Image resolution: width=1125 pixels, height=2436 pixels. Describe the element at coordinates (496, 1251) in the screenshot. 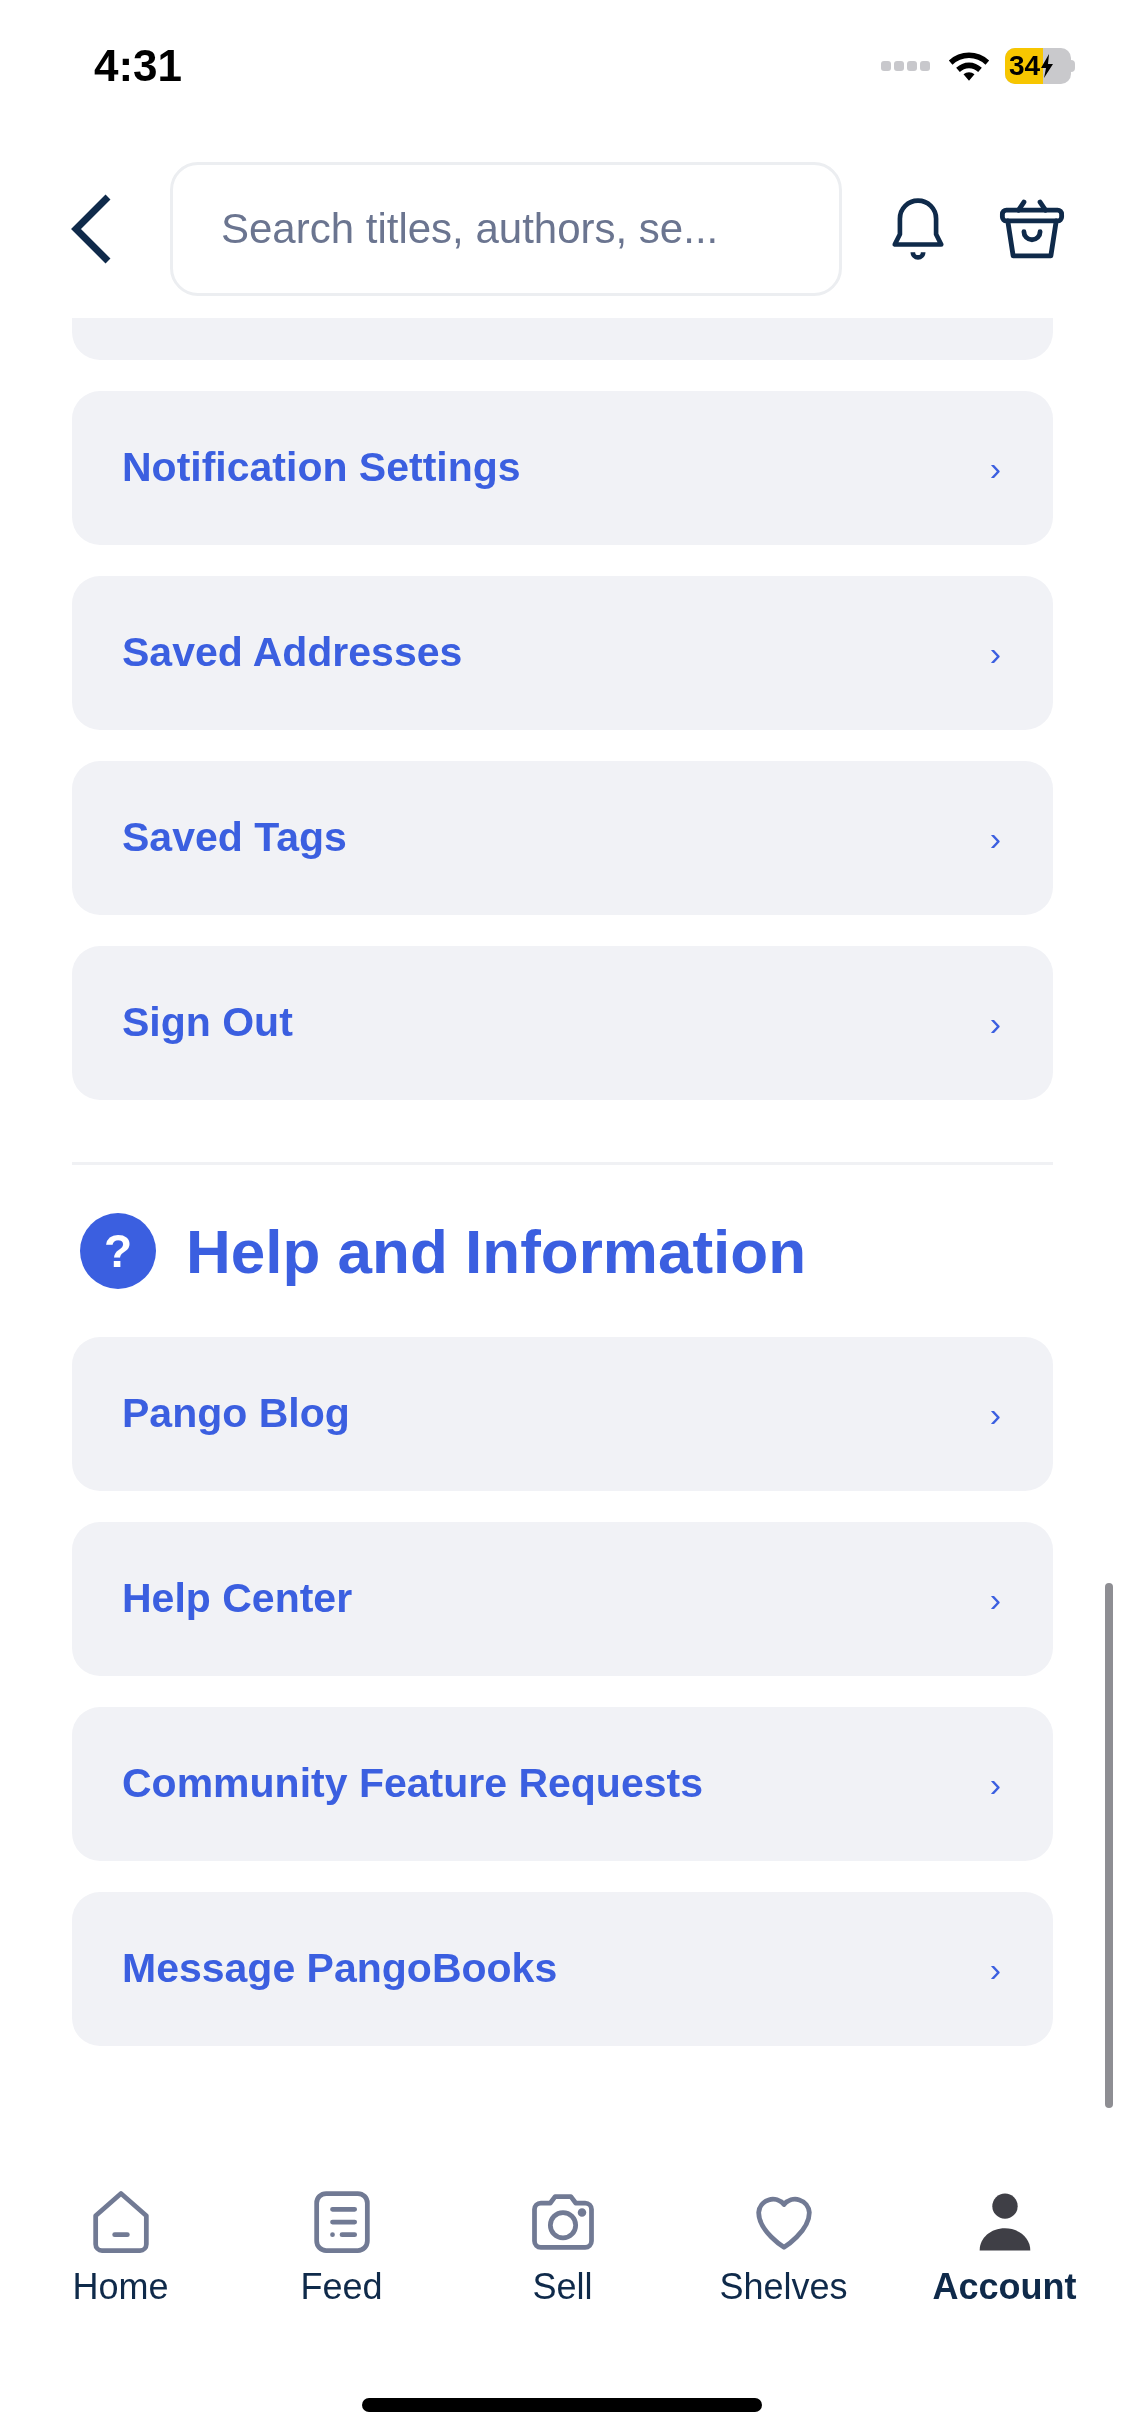

I see `section-heading: Help and Information` at that location.